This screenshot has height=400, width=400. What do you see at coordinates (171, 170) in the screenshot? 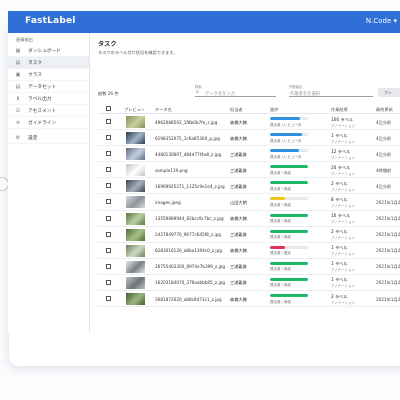
I see `data-name-cell: sample119.png` at bounding box center [171, 170].